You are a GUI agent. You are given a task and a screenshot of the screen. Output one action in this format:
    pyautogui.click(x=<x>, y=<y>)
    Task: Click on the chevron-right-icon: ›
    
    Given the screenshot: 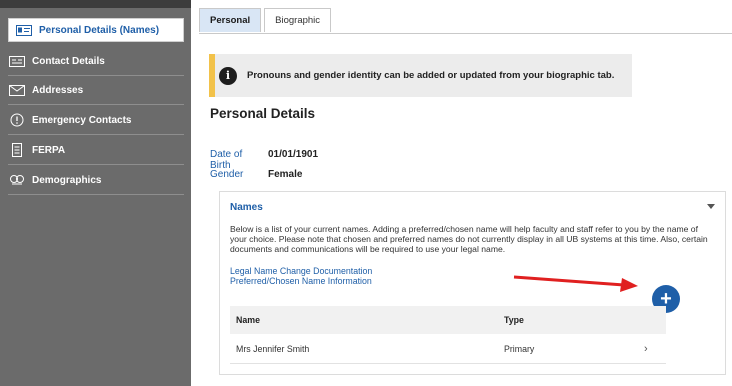 What is the action you would take?
    pyautogui.click(x=655, y=349)
    